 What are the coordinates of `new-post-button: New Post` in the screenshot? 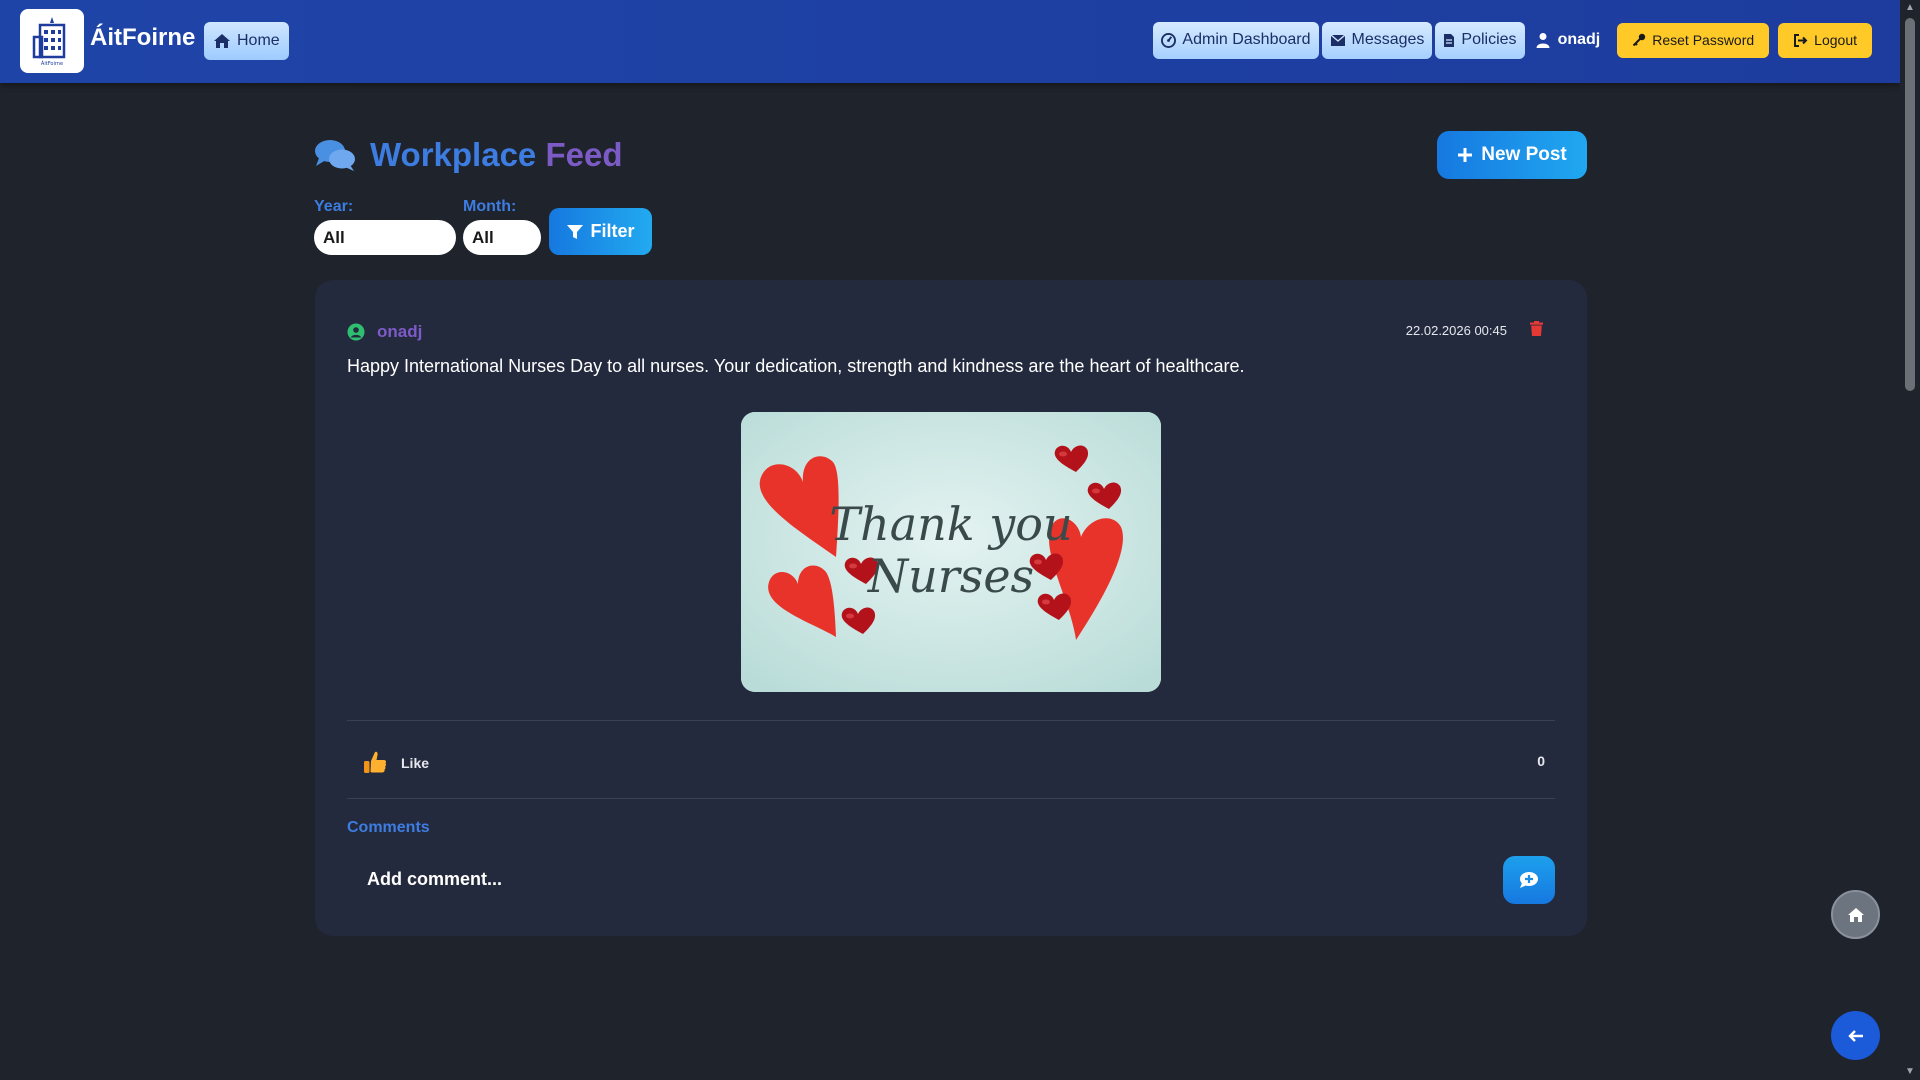 It's located at (1512, 155).